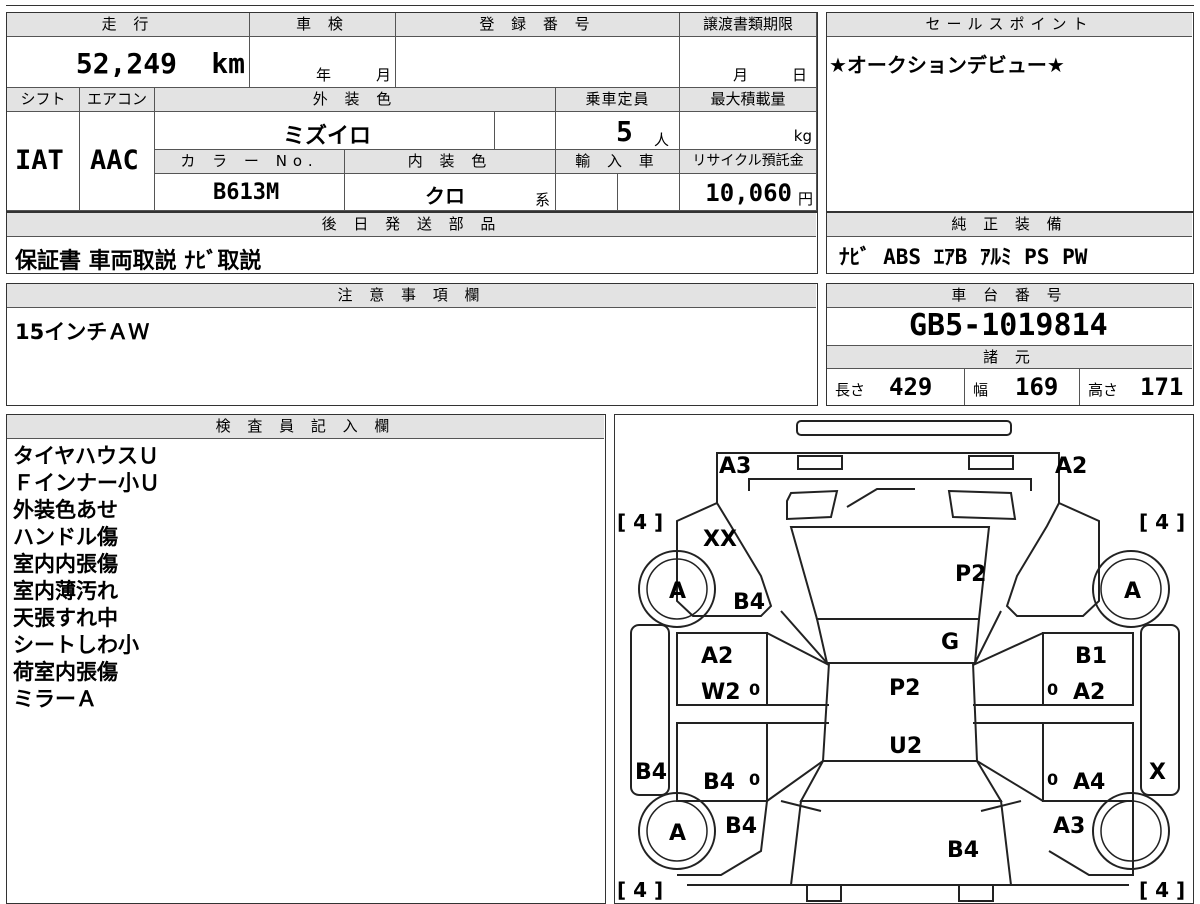  What do you see at coordinates (65, 672) in the screenshot?
I see `inspector-note: 荷室内張傷` at bounding box center [65, 672].